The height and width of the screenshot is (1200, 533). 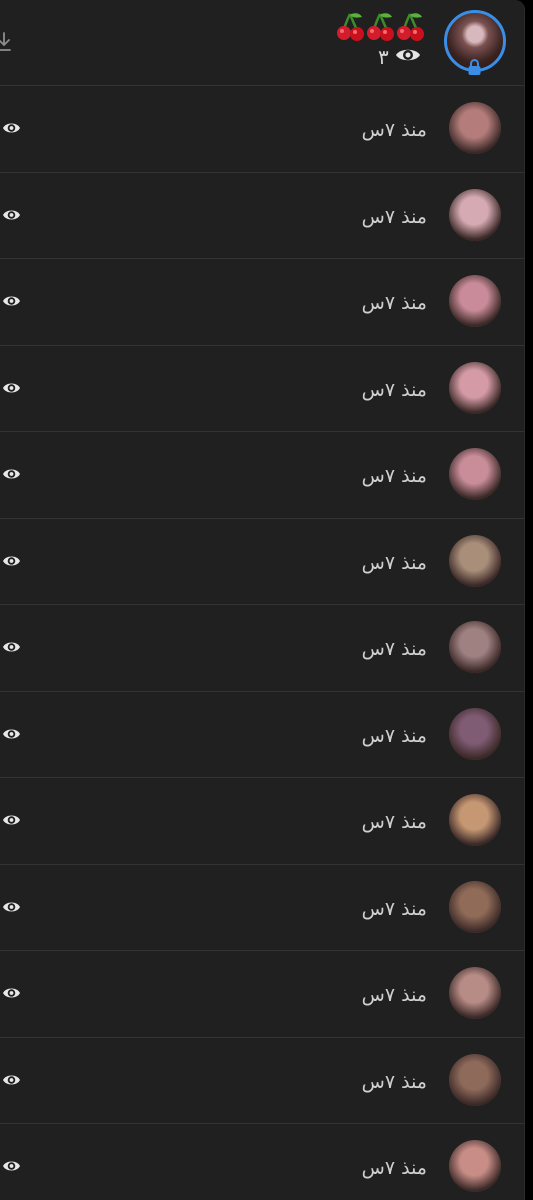 What do you see at coordinates (383, 57) in the screenshot?
I see `view-count: ٣` at bounding box center [383, 57].